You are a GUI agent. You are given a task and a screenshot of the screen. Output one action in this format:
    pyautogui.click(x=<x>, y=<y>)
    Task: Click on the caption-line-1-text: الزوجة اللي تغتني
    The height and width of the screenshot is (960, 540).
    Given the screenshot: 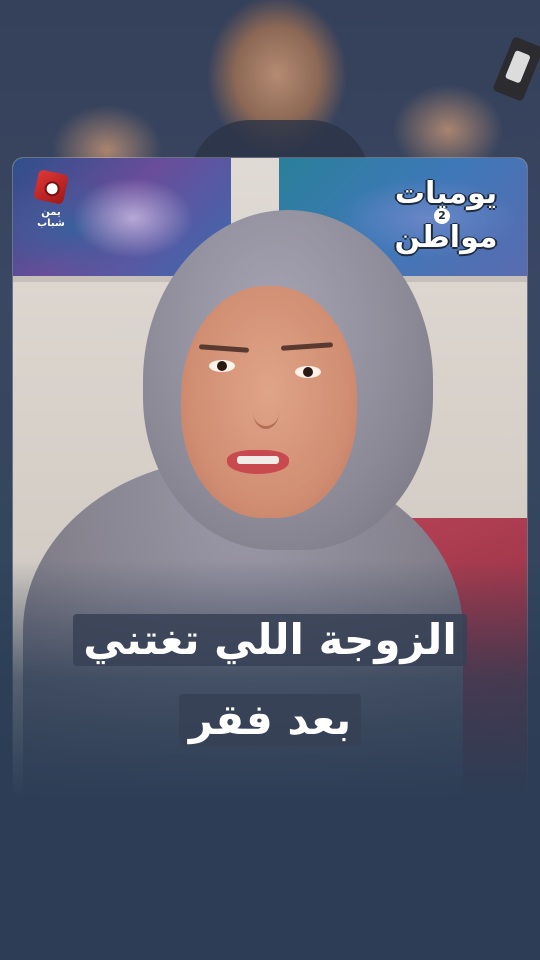 What is the action you would take?
    pyautogui.click(x=270, y=640)
    